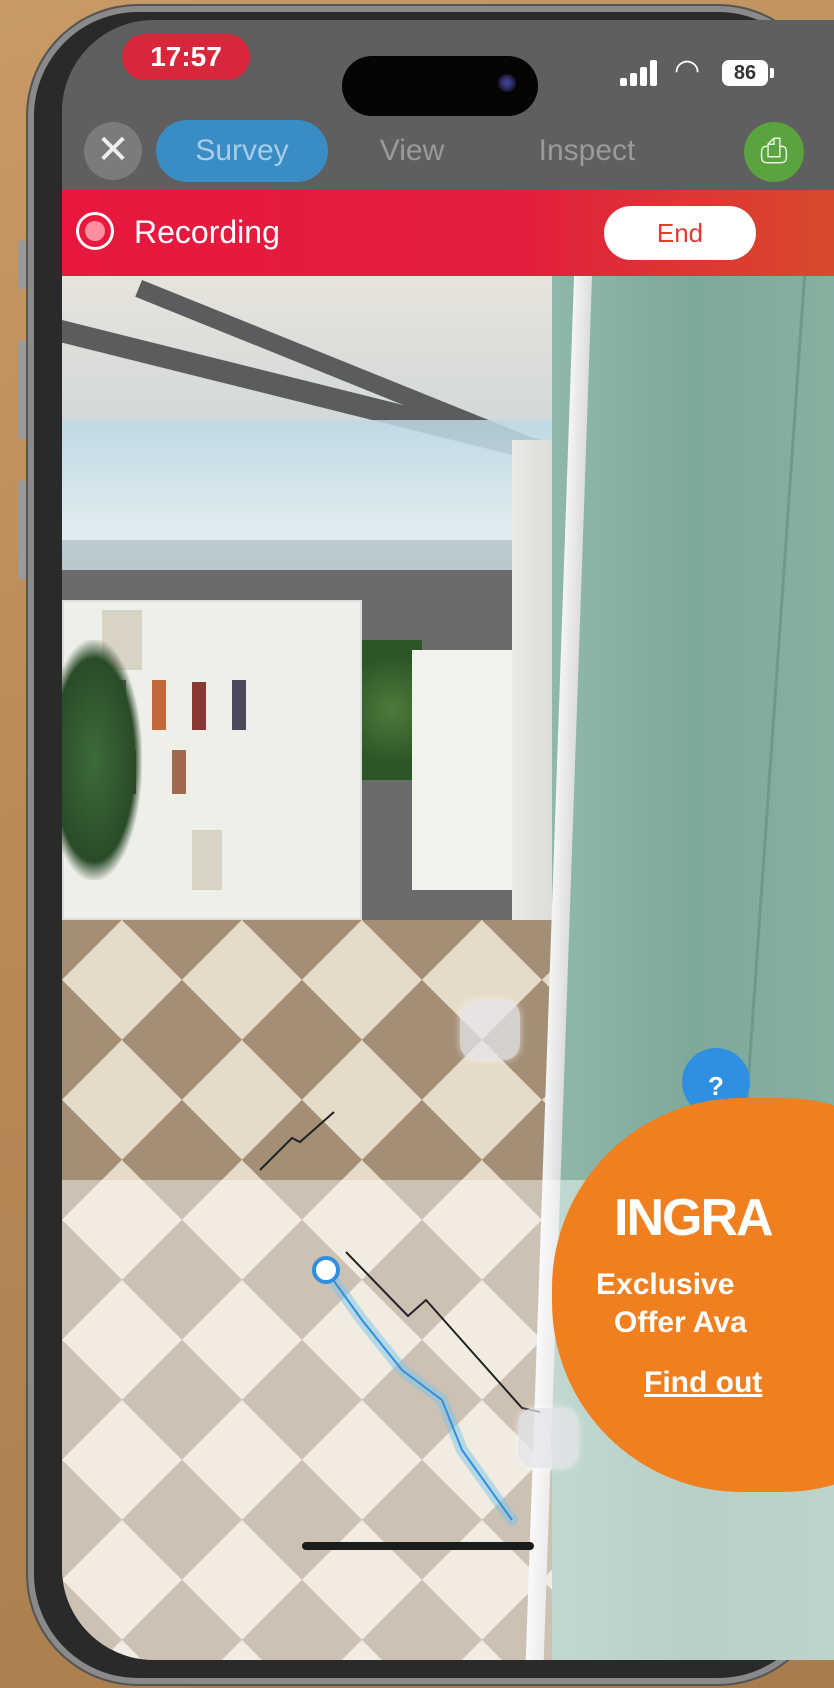  Describe the element at coordinates (207, 232) in the screenshot. I see `recording-label: Recording` at that location.